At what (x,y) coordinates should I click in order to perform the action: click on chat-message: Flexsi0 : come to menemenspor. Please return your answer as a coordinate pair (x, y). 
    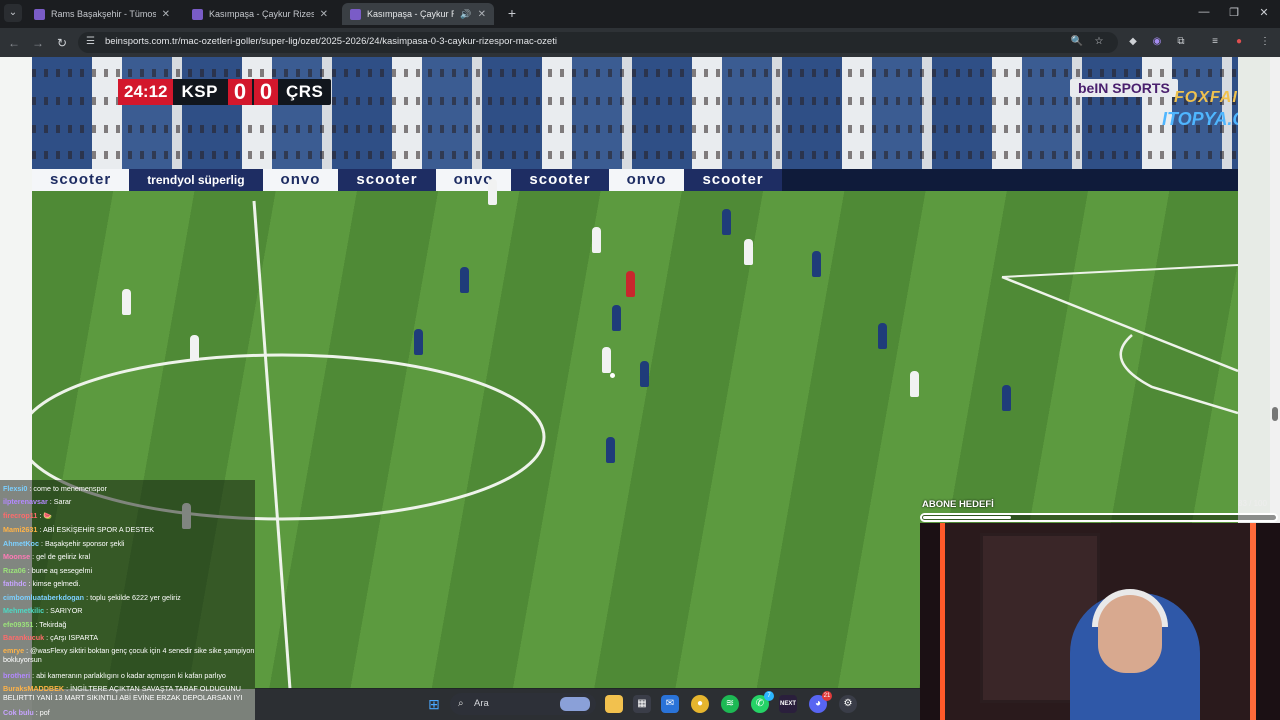
    Looking at the image, I should click on (129, 488).